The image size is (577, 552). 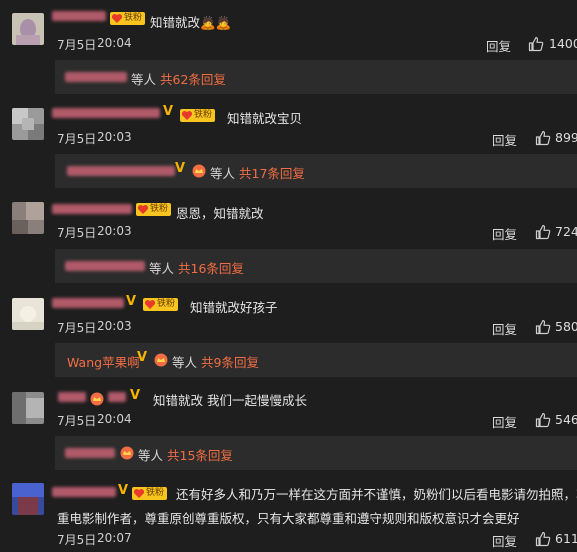 What do you see at coordinates (220, 213) in the screenshot?
I see `comment-text: 恩恩，知错就改` at bounding box center [220, 213].